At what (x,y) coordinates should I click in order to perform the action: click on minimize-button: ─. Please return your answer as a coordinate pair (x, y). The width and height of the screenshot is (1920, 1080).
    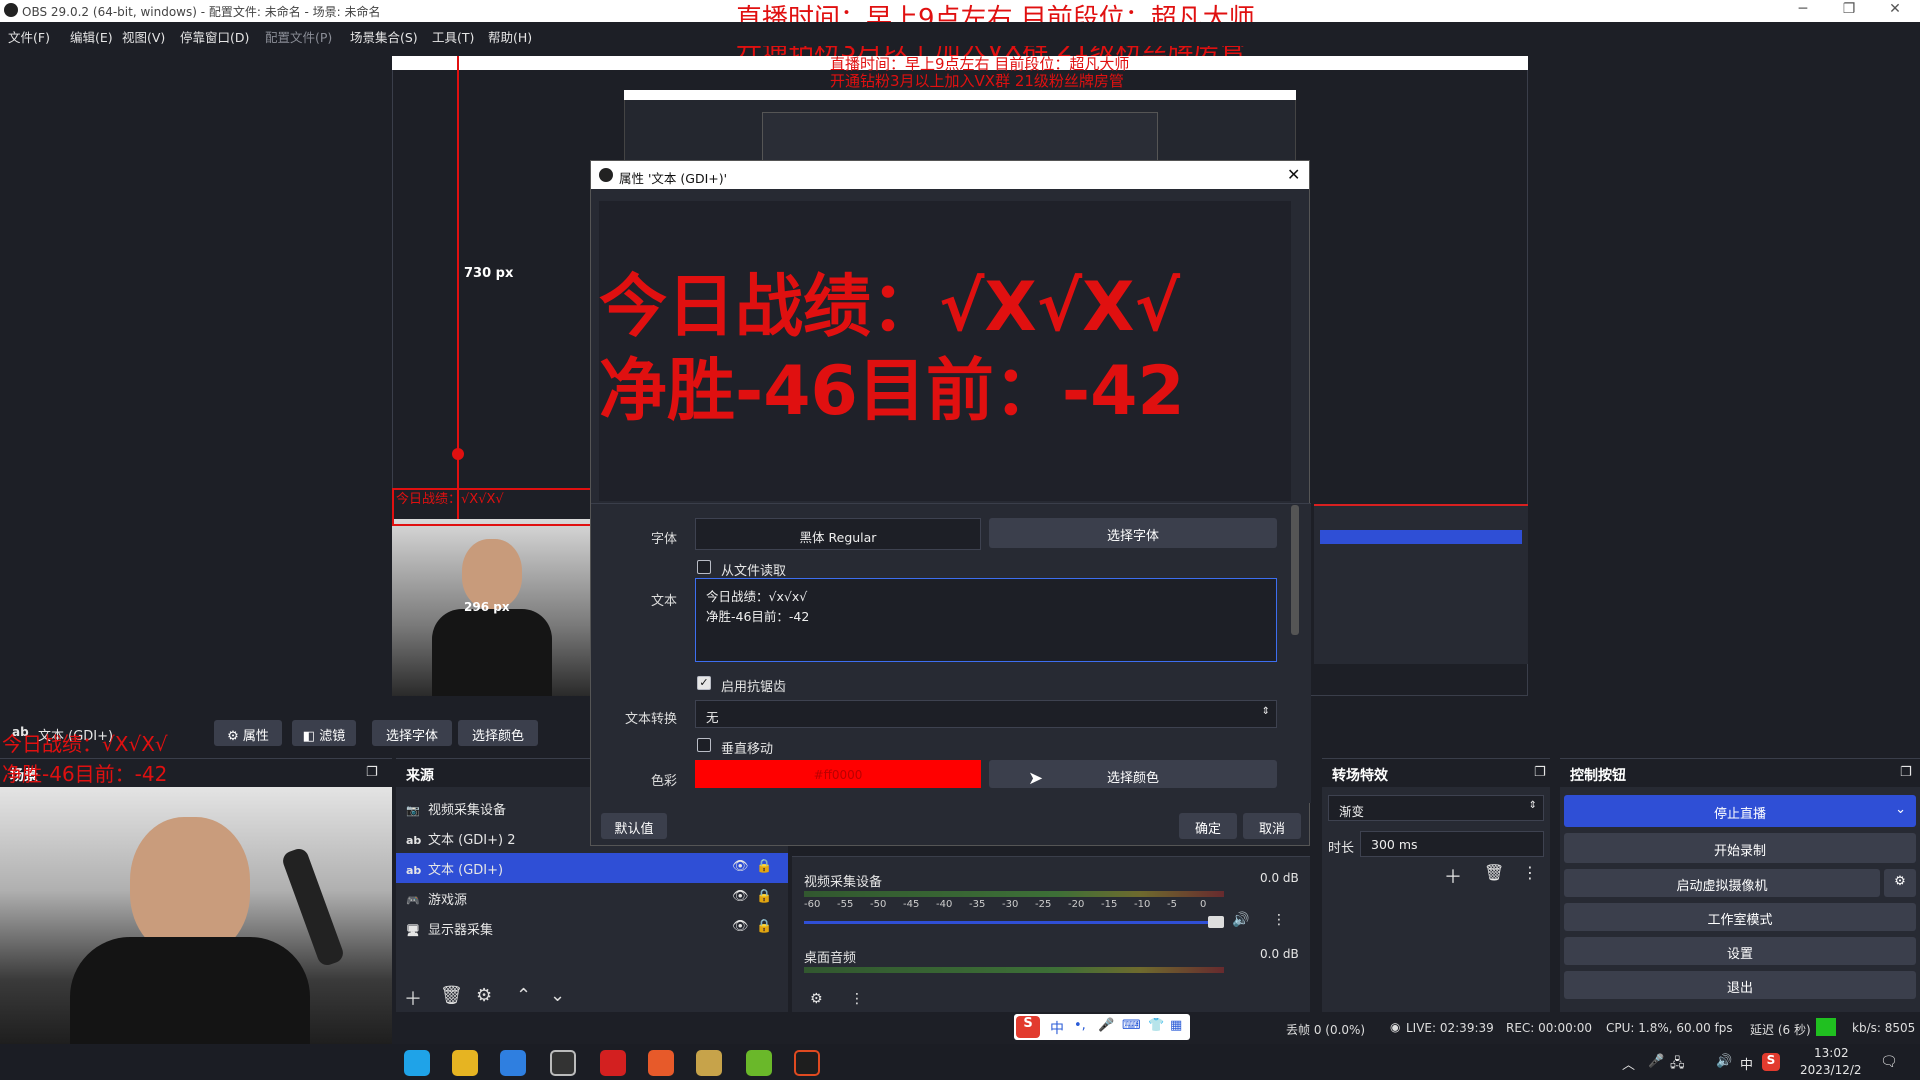
    Looking at the image, I should click on (1803, 9).